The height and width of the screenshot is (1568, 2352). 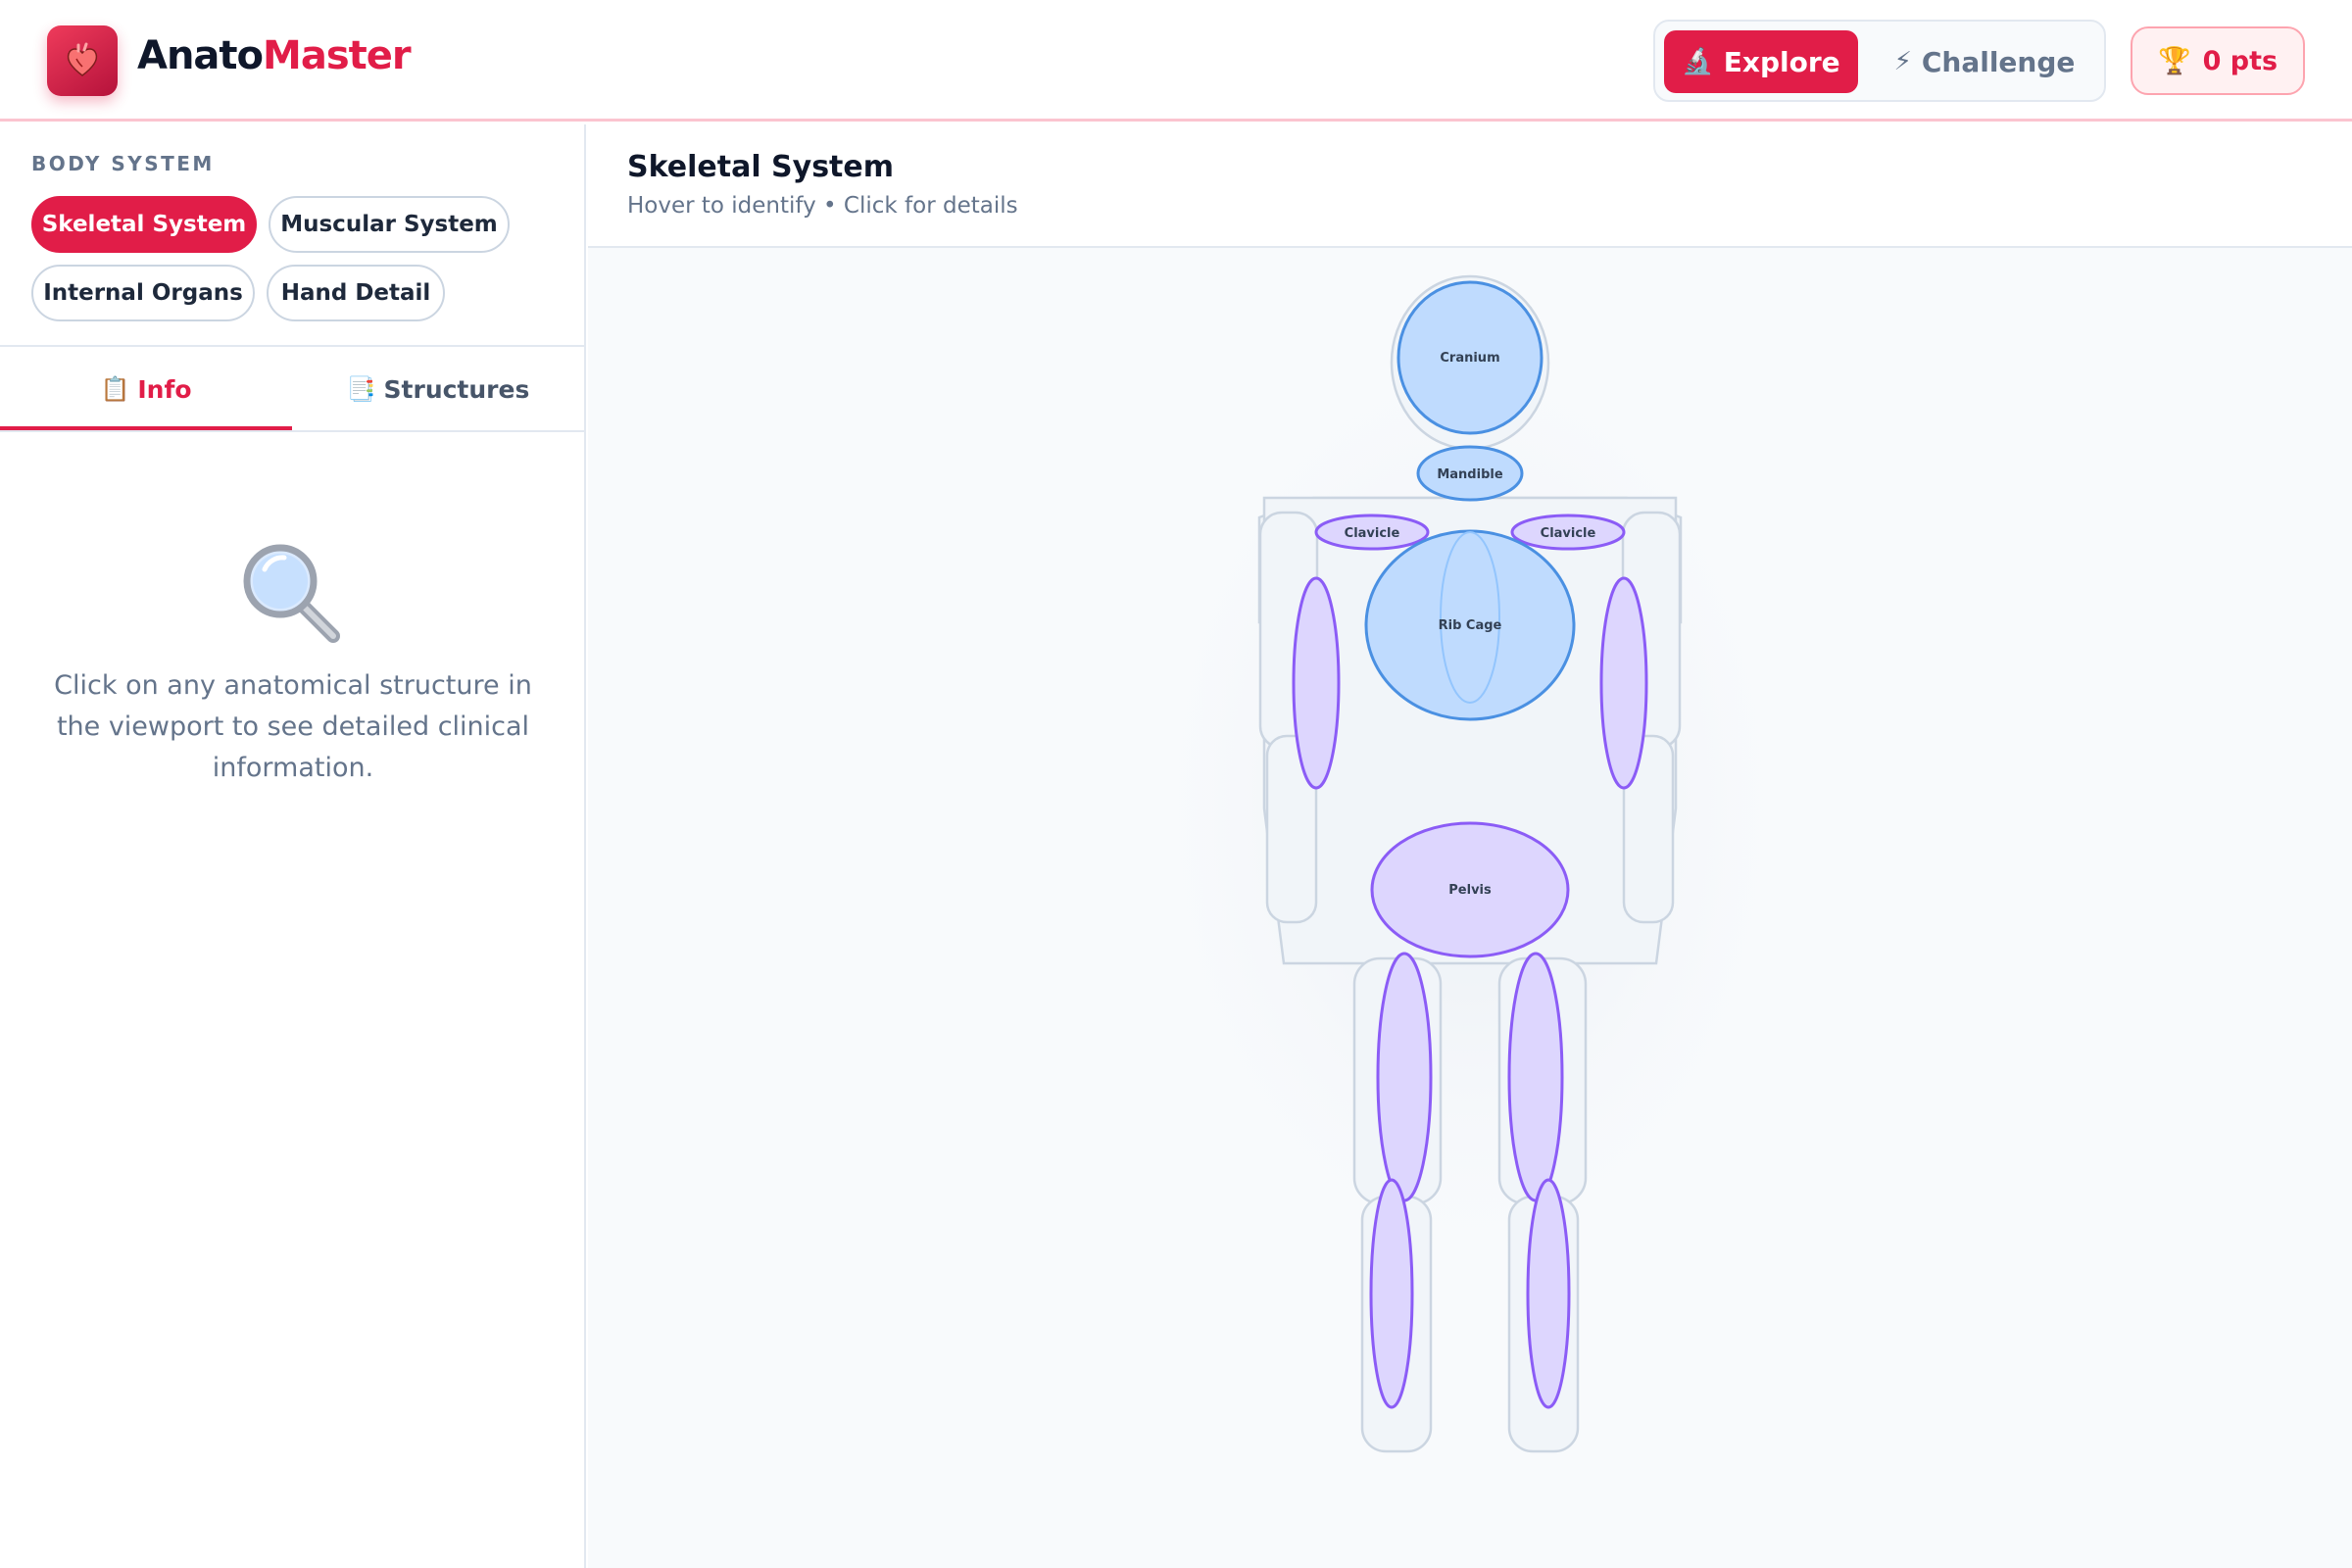 I want to click on explore-mode-button: 🔬 Explore, so click(x=1761, y=61).